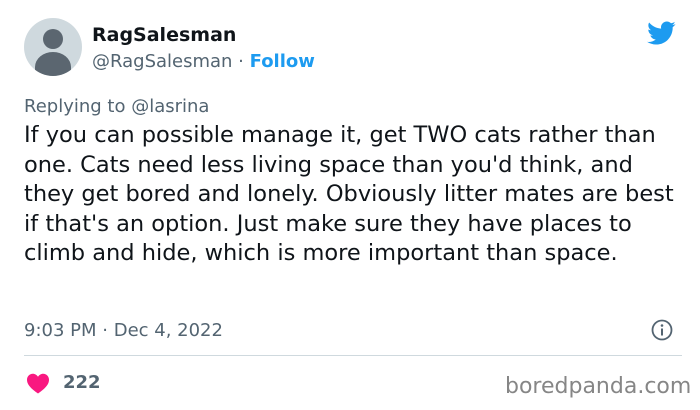 The image size is (700, 410). Describe the element at coordinates (598, 386) in the screenshot. I see `watermark: boredpanda.com` at that location.